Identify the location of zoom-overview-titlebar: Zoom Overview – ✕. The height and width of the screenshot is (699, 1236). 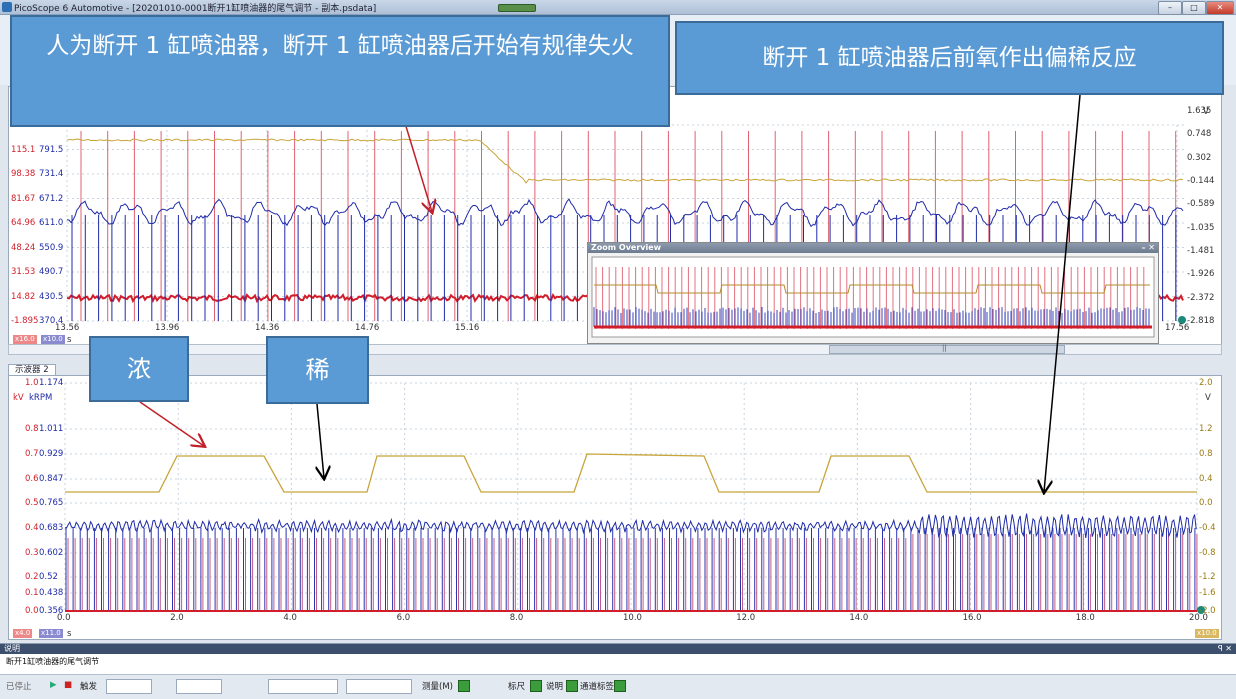
(873, 248).